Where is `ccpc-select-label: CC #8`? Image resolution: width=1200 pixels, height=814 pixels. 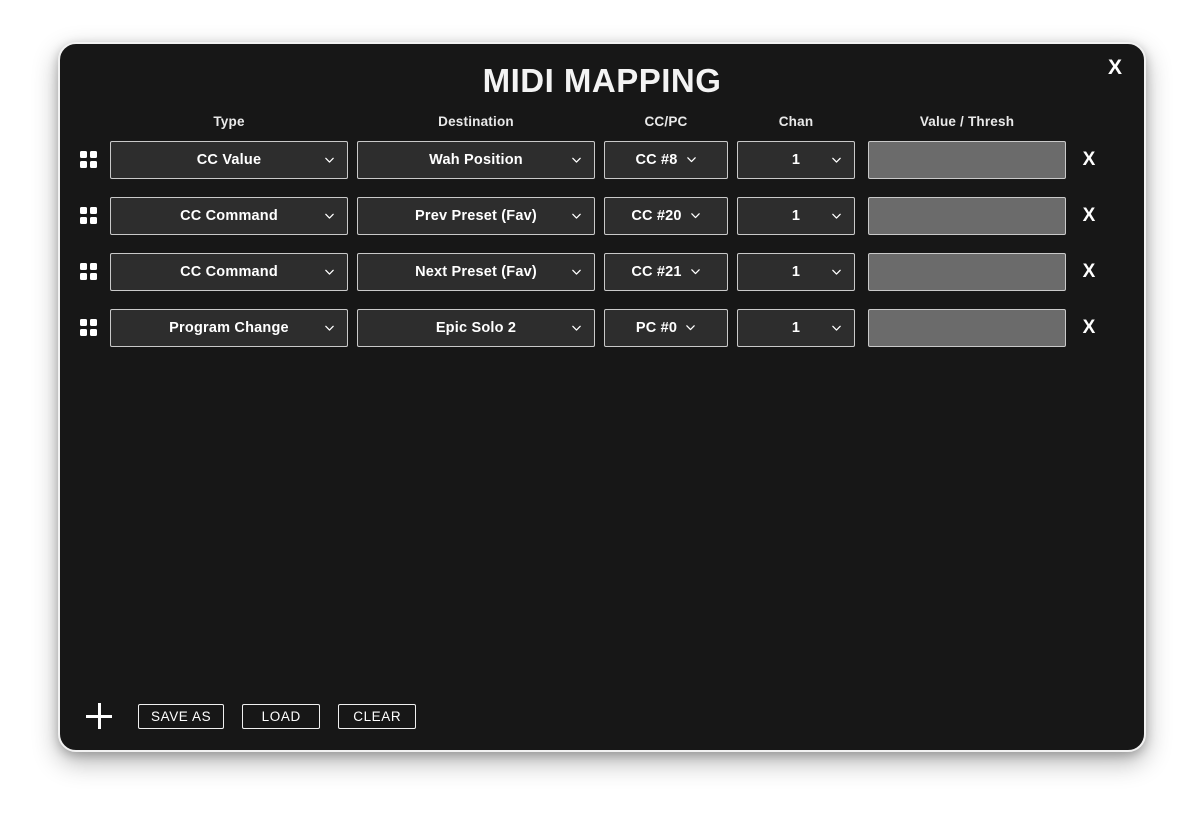 ccpc-select-label: CC #8 is located at coordinates (656, 159).